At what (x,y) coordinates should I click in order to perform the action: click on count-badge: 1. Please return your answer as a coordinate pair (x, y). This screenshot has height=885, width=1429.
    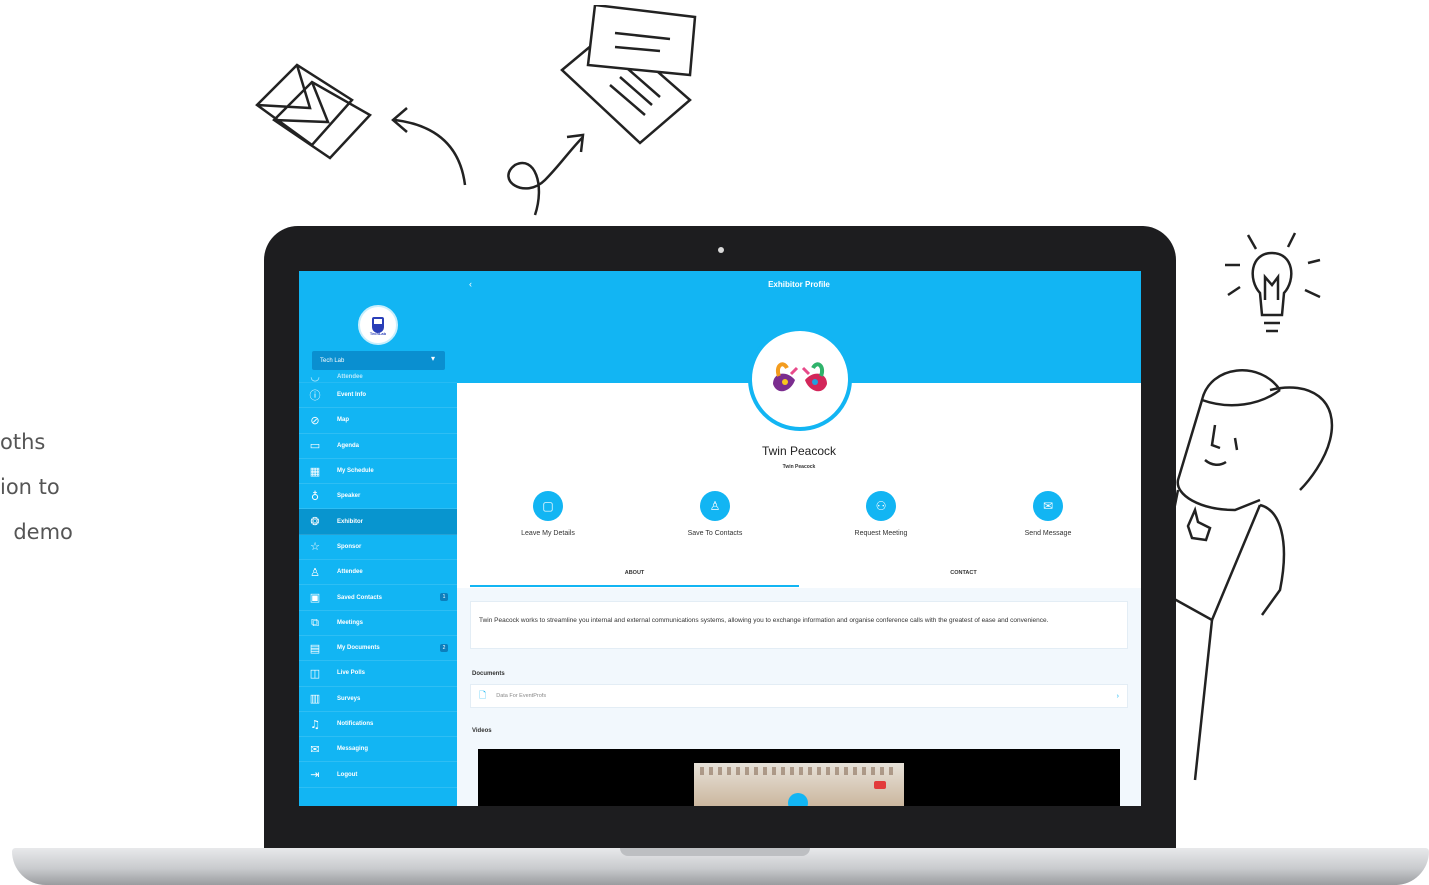
    Looking at the image, I should click on (444, 597).